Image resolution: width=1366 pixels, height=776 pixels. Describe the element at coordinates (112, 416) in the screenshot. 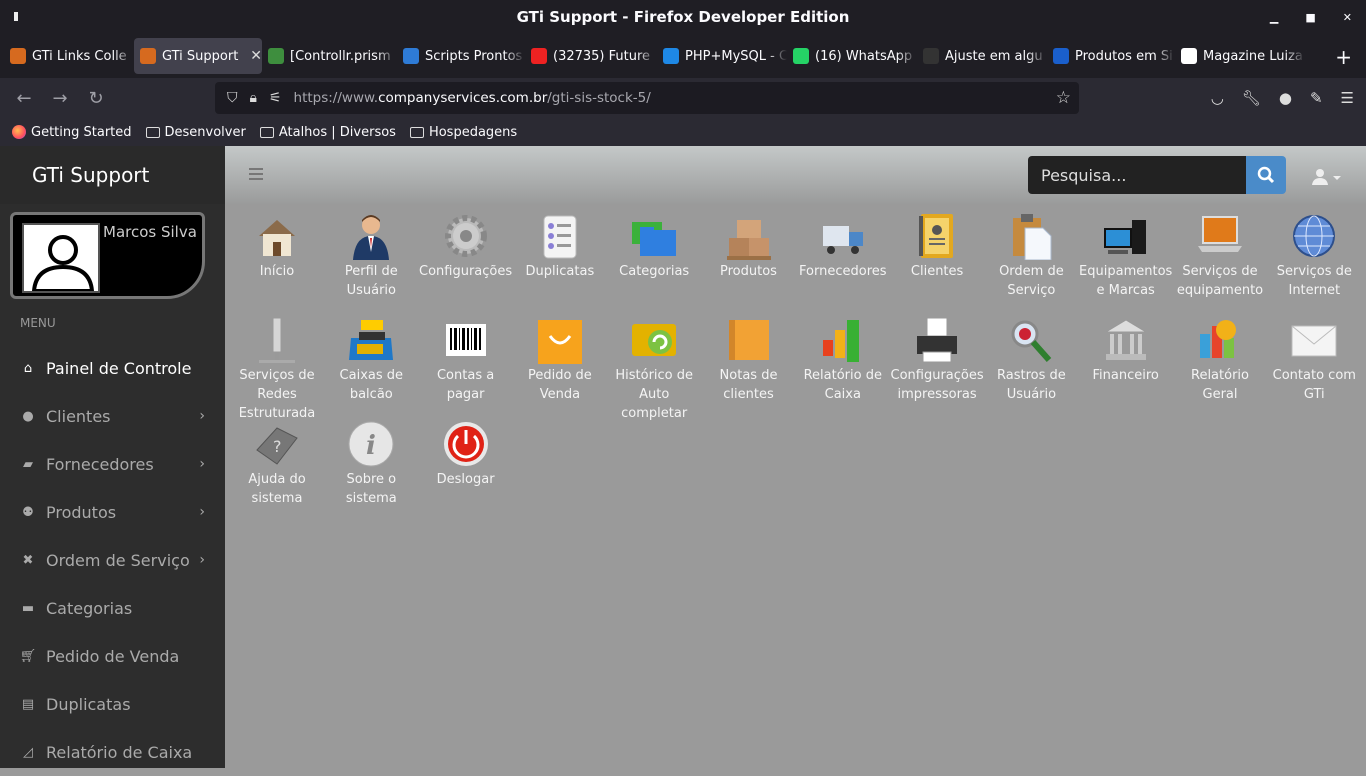

I see `sidebar-item: ● Clientes ›` at that location.